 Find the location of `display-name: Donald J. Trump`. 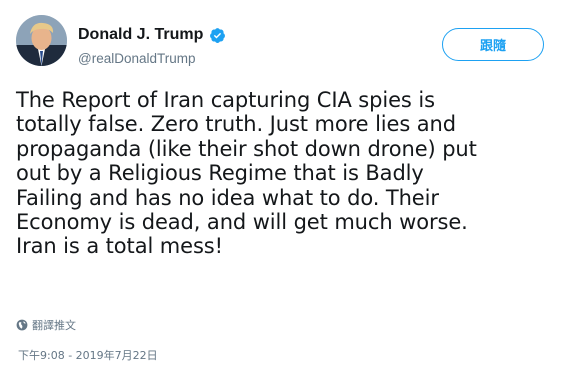

display-name: Donald J. Trump is located at coordinates (152, 35).